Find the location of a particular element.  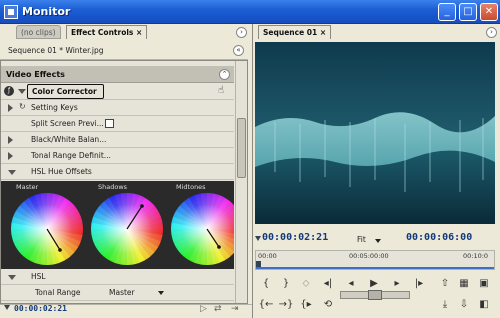

shuttle-handle is located at coordinates (375, 295).